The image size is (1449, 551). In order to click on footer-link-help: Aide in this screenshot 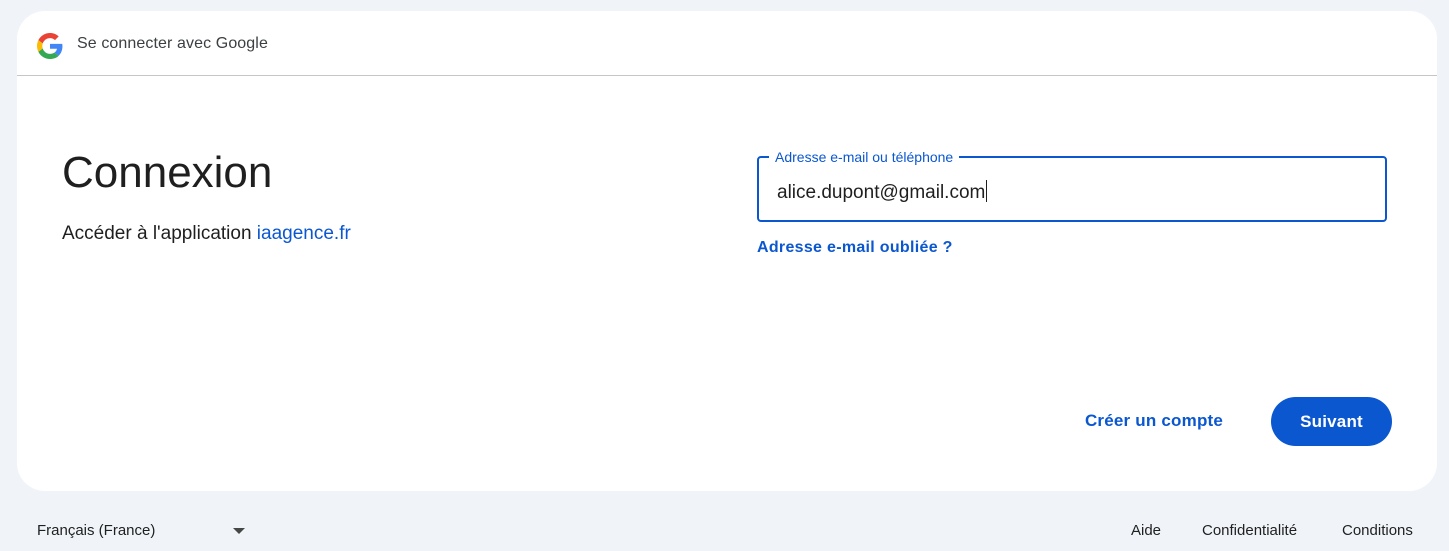, I will do `click(1146, 530)`.